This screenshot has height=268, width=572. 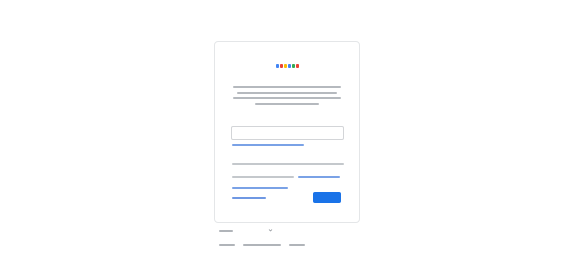 What do you see at coordinates (249, 198) in the screenshot?
I see `create-account-button` at bounding box center [249, 198].